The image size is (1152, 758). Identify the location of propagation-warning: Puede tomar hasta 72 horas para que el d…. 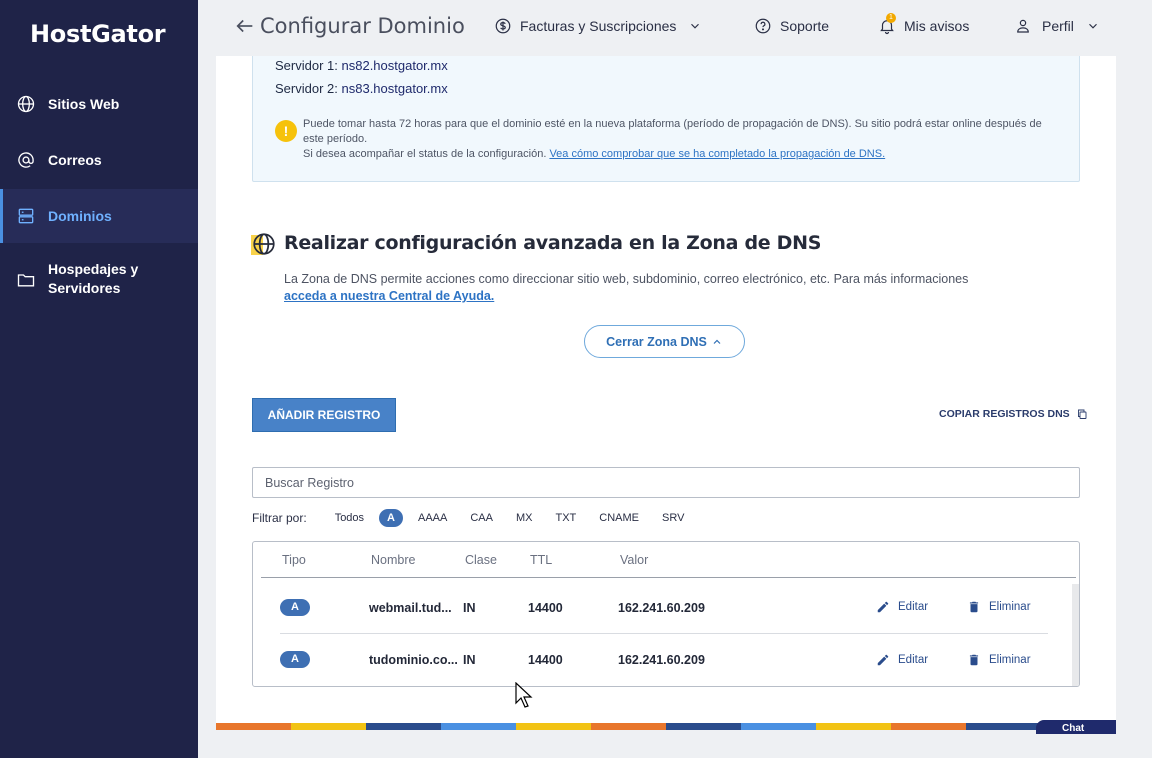
(678, 139).